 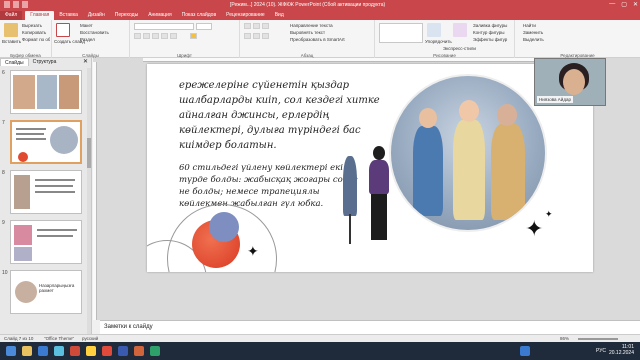 What do you see at coordinates (612, 4) in the screenshot?
I see `minimize-button: —` at bounding box center [612, 4].